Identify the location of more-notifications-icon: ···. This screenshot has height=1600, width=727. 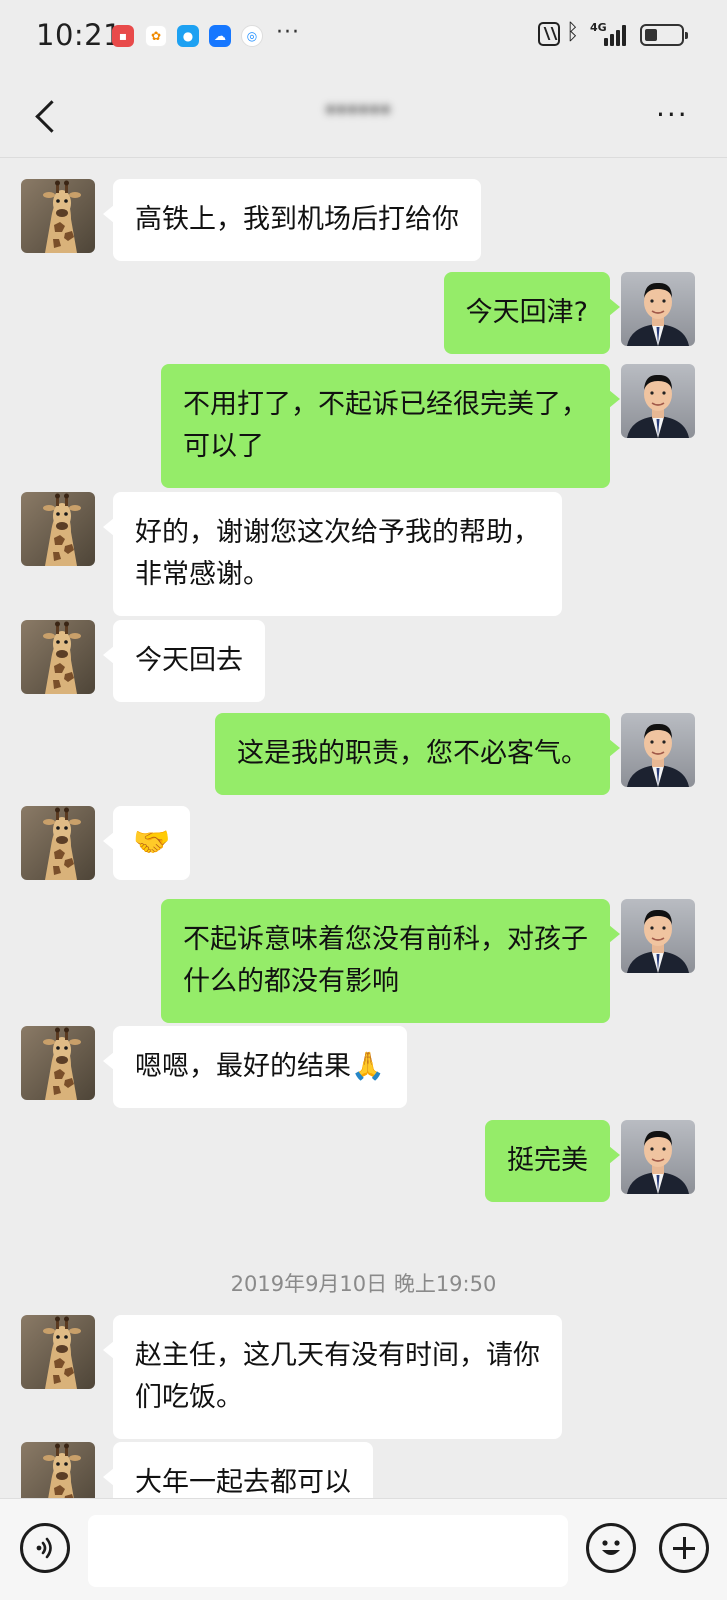
(288, 32).